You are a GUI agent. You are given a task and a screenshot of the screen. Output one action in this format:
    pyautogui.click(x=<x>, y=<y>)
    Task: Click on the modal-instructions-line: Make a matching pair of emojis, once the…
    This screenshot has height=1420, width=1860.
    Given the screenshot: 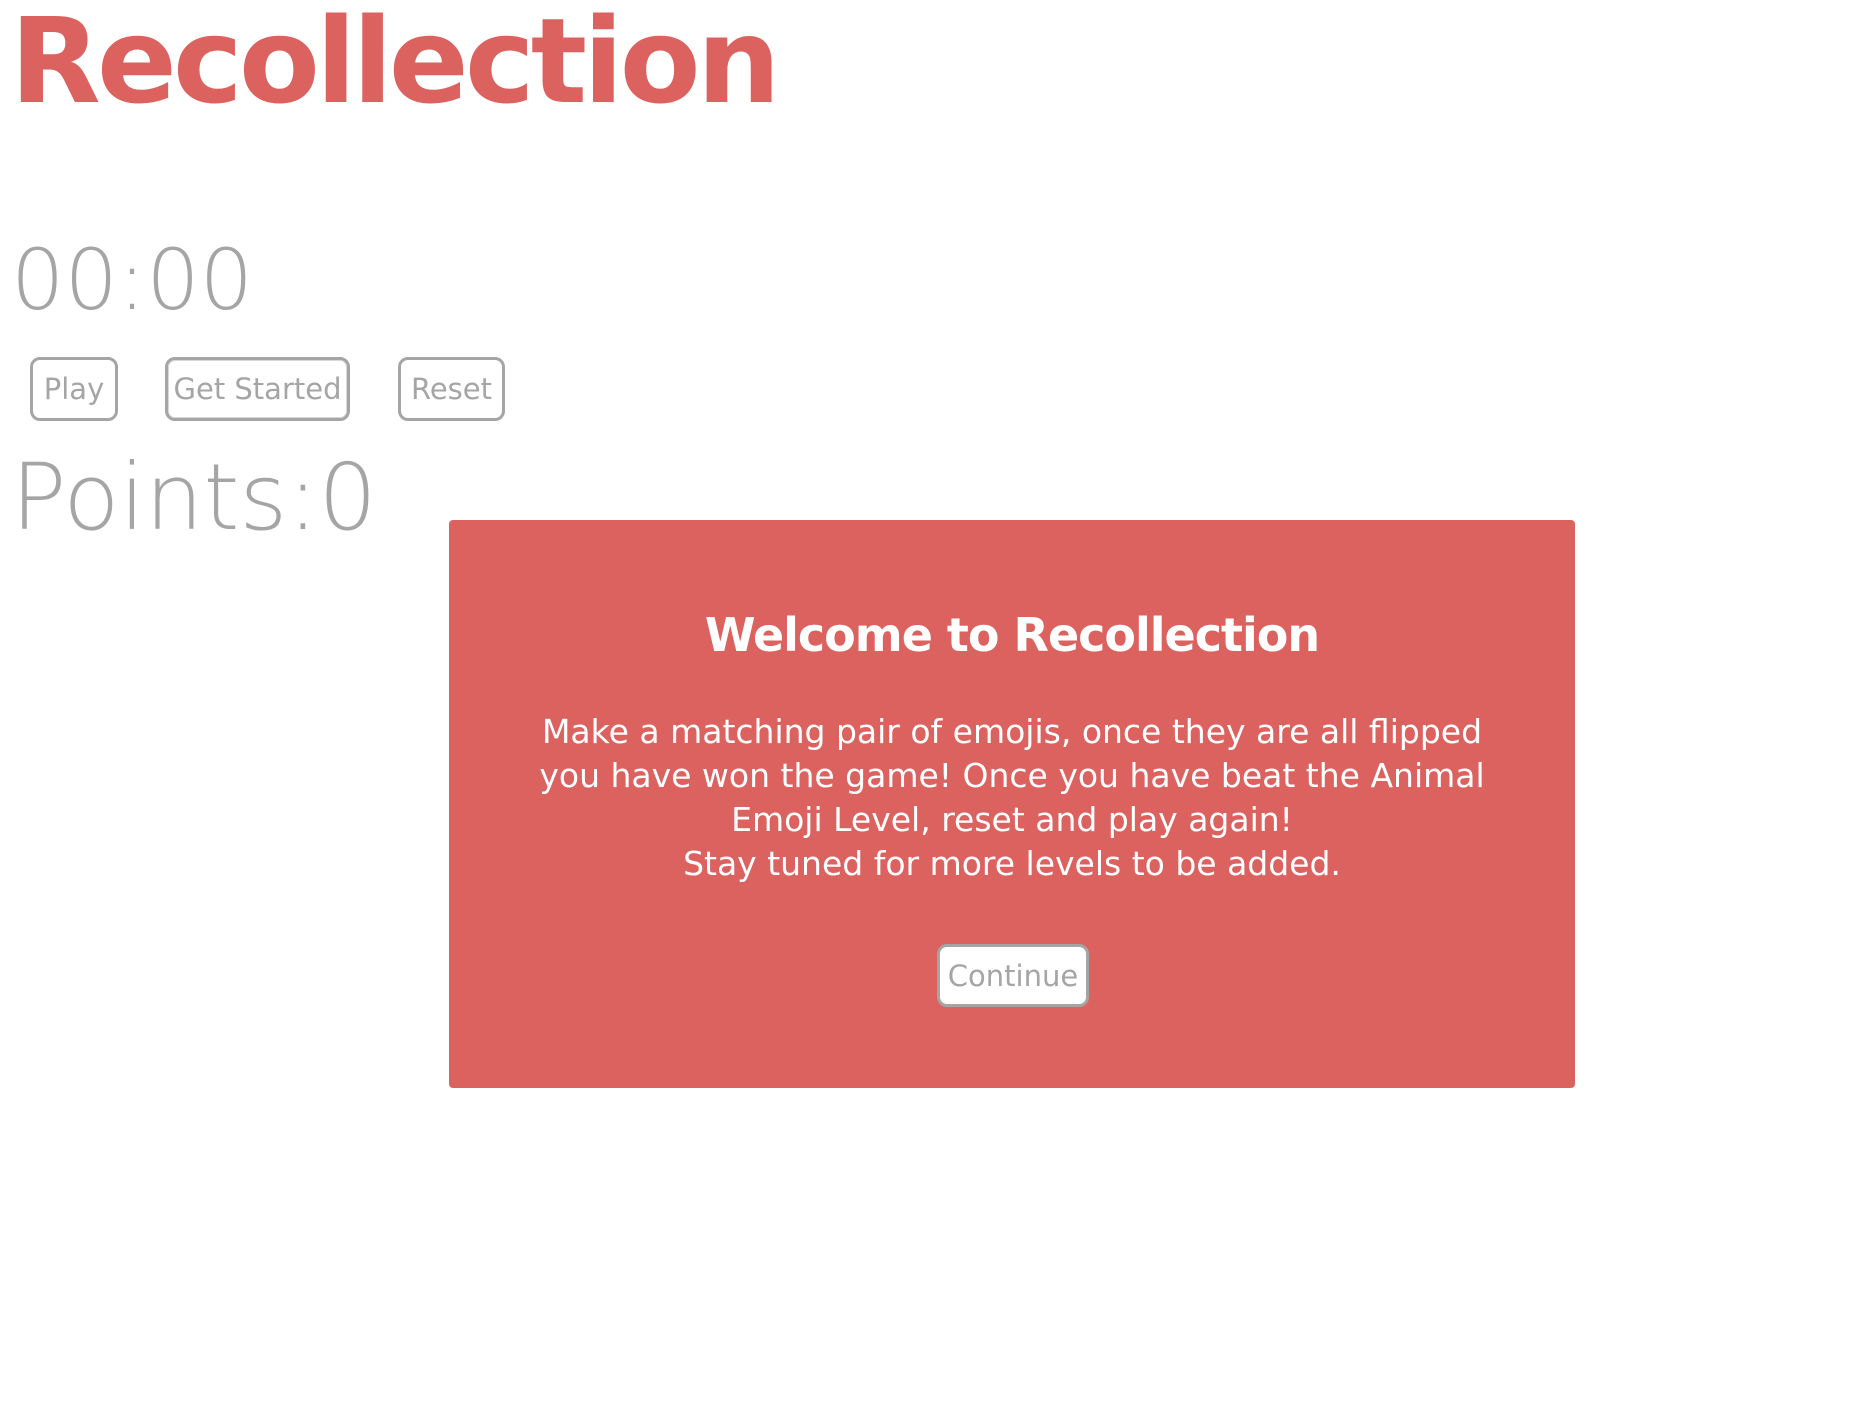 What is the action you would take?
    pyautogui.click(x=1012, y=775)
    